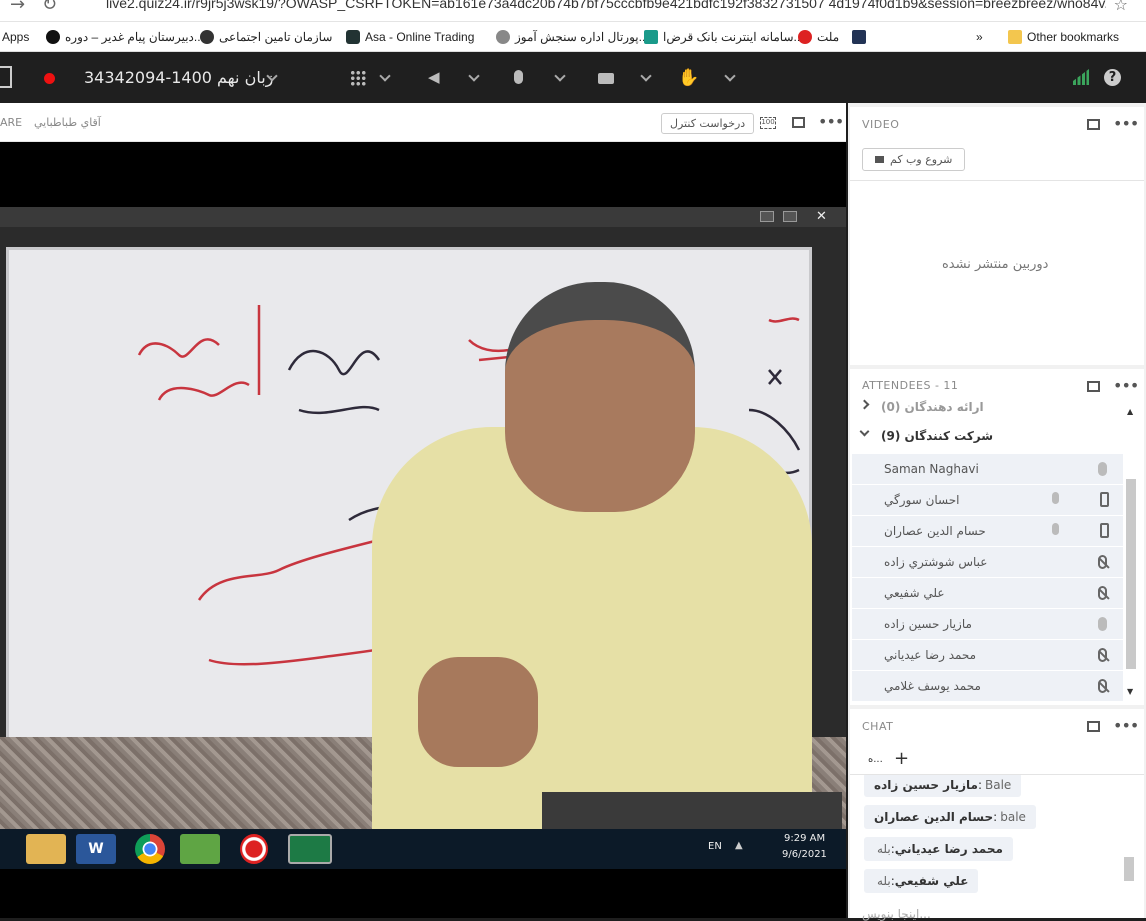  Describe the element at coordinates (798, 122) in the screenshot. I see `maximize-share-icon` at that location.